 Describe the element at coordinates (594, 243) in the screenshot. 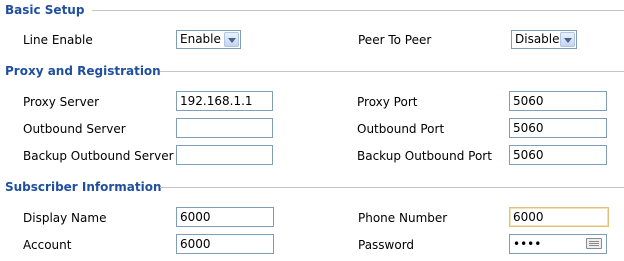

I see `keyboard-icon` at that location.